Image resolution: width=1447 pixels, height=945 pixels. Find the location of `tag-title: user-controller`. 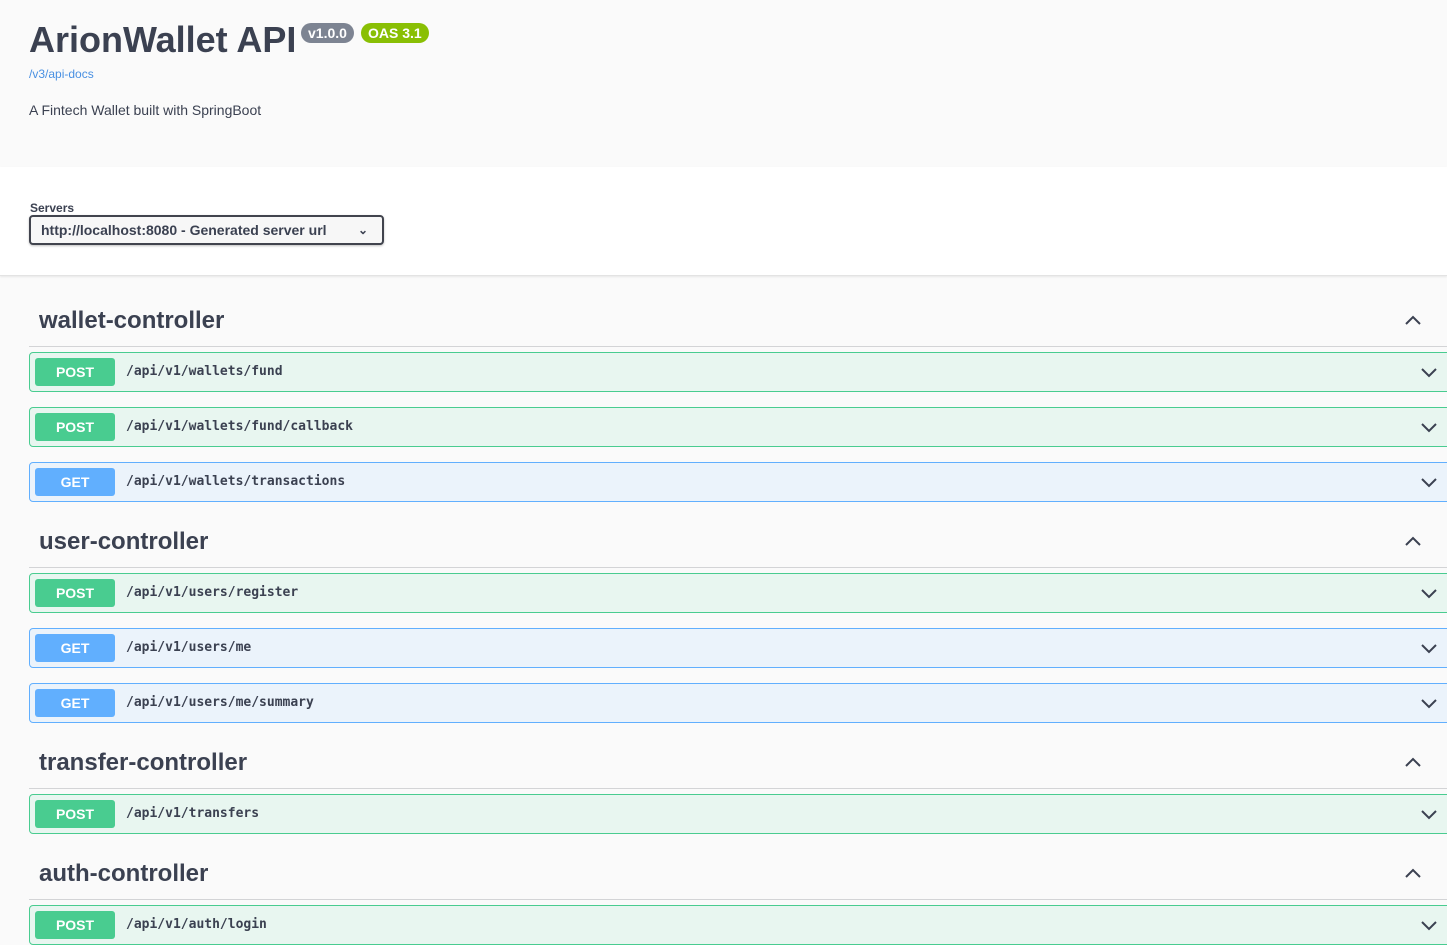

tag-title: user-controller is located at coordinates (124, 541).